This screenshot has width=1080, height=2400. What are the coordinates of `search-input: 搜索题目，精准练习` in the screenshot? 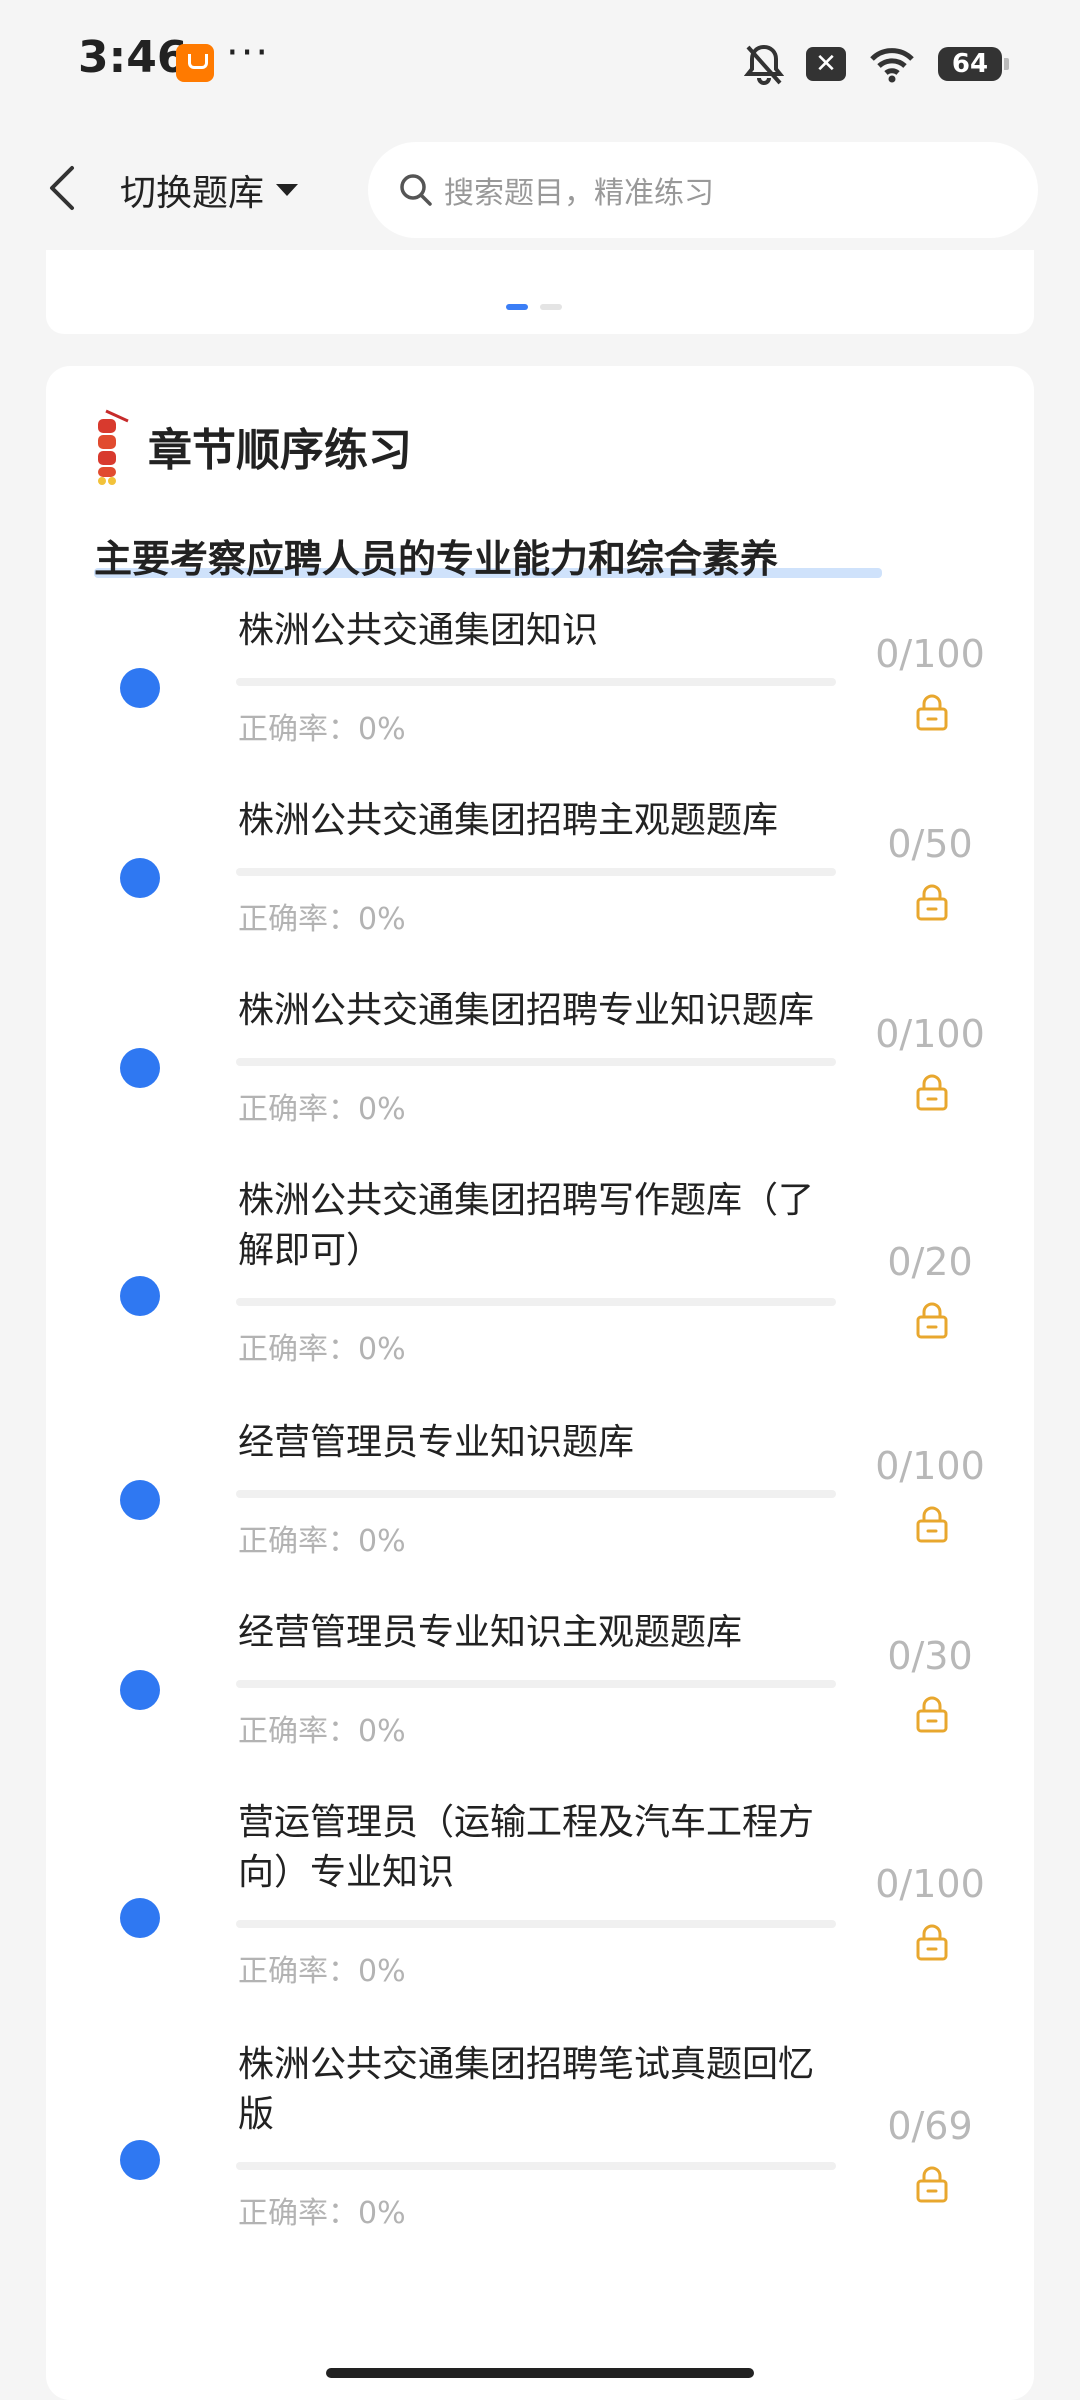 It's located at (703, 190).